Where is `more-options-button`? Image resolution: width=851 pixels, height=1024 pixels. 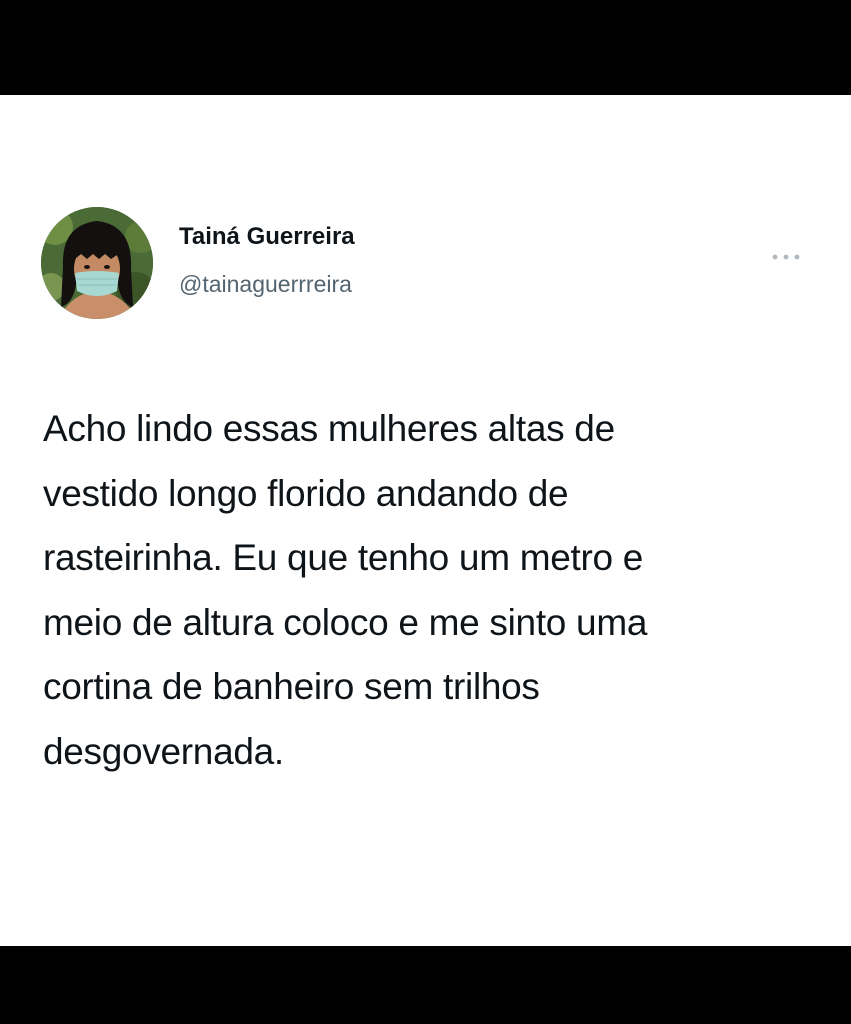 more-options-button is located at coordinates (786, 257).